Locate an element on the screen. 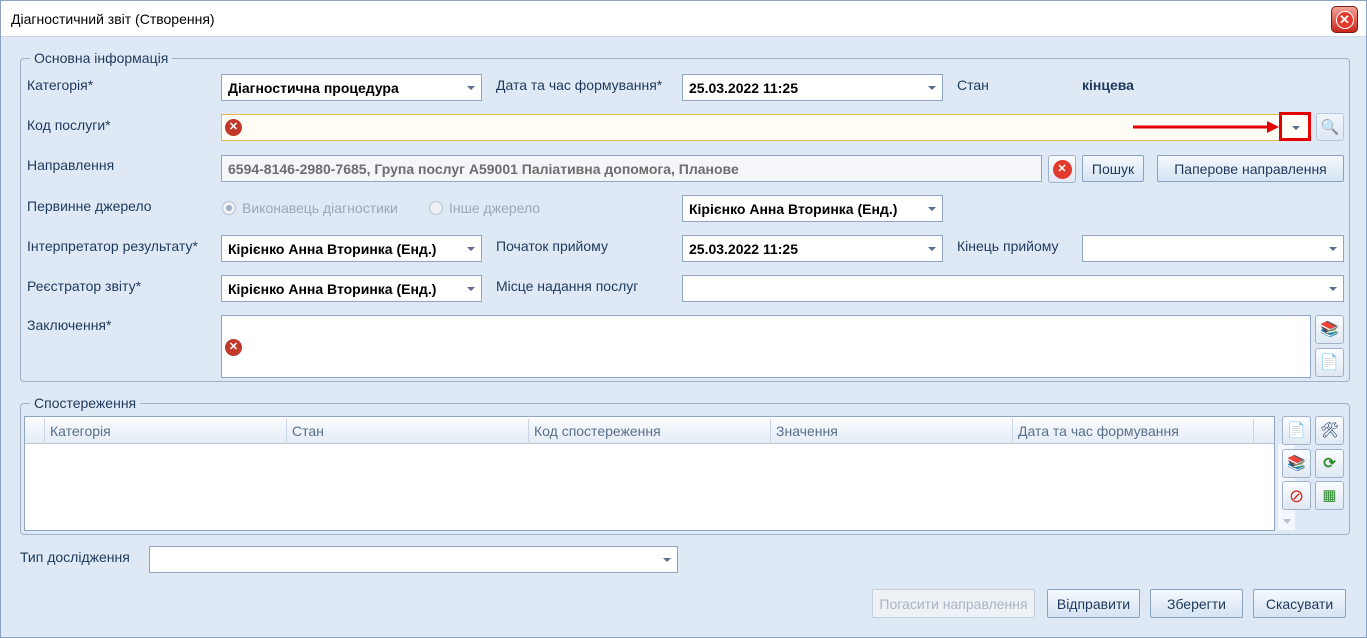 This screenshot has height=638, width=1367. category-select: Діагностична процедура is located at coordinates (351, 87).